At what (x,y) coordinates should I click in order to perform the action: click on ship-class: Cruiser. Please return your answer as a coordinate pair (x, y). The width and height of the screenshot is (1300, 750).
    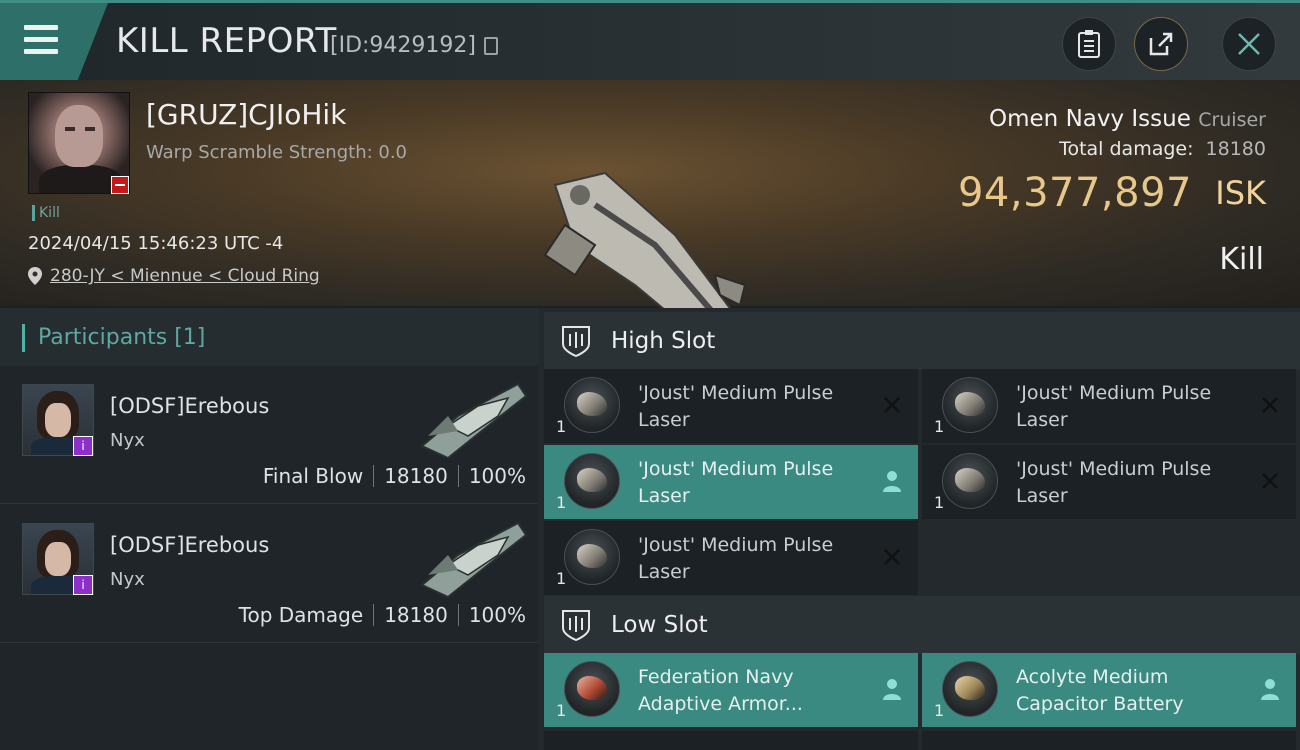
    Looking at the image, I should click on (1232, 120).